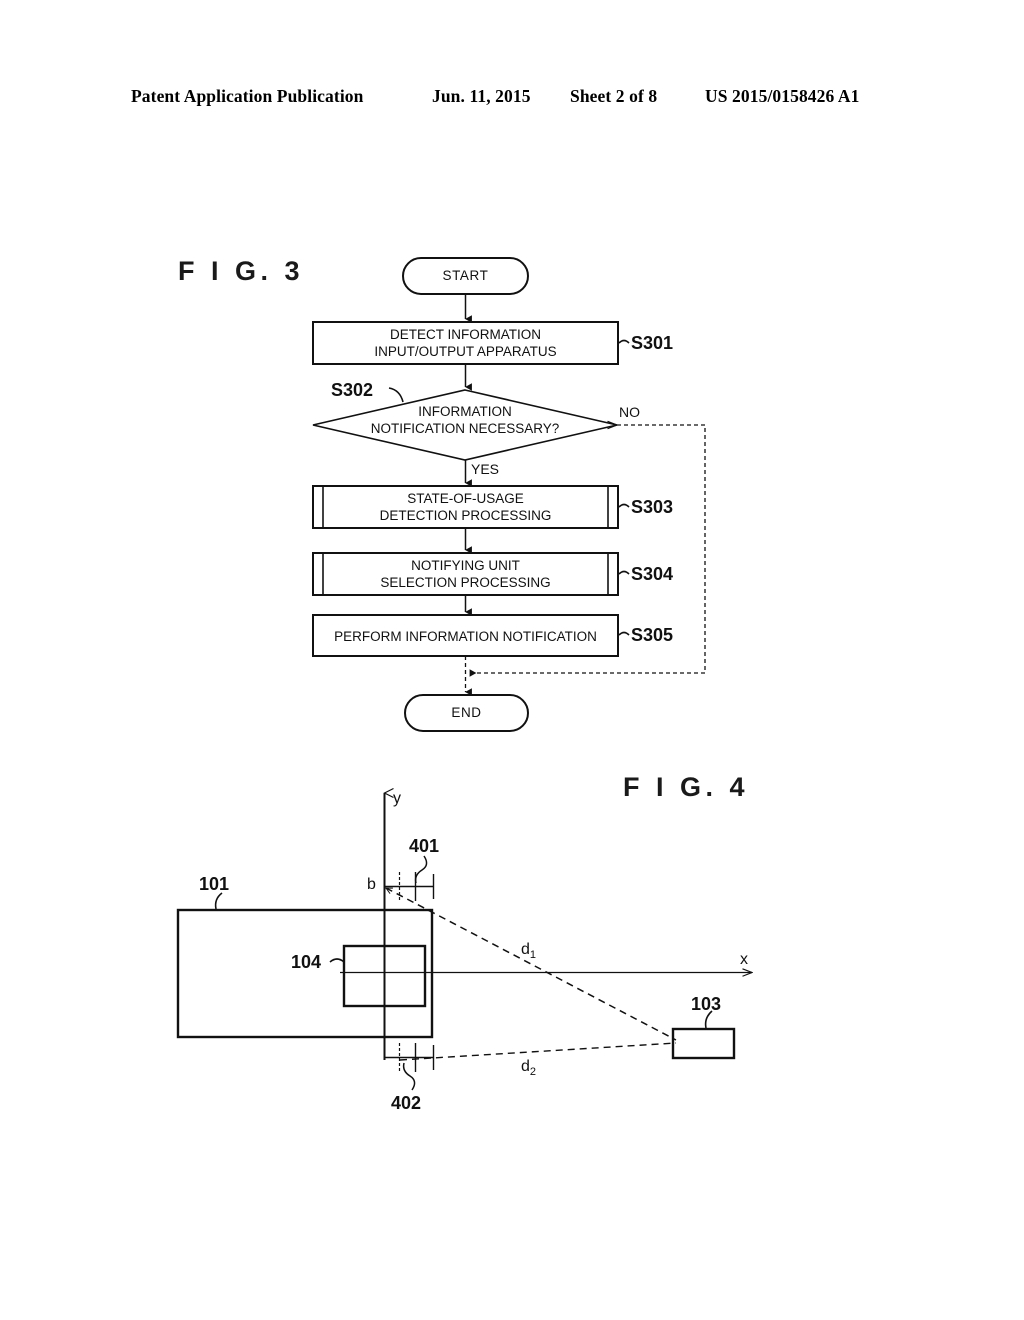 This screenshot has width=1024, height=1320. What do you see at coordinates (629, 412) in the screenshot?
I see `branch-label-no: NO` at bounding box center [629, 412].